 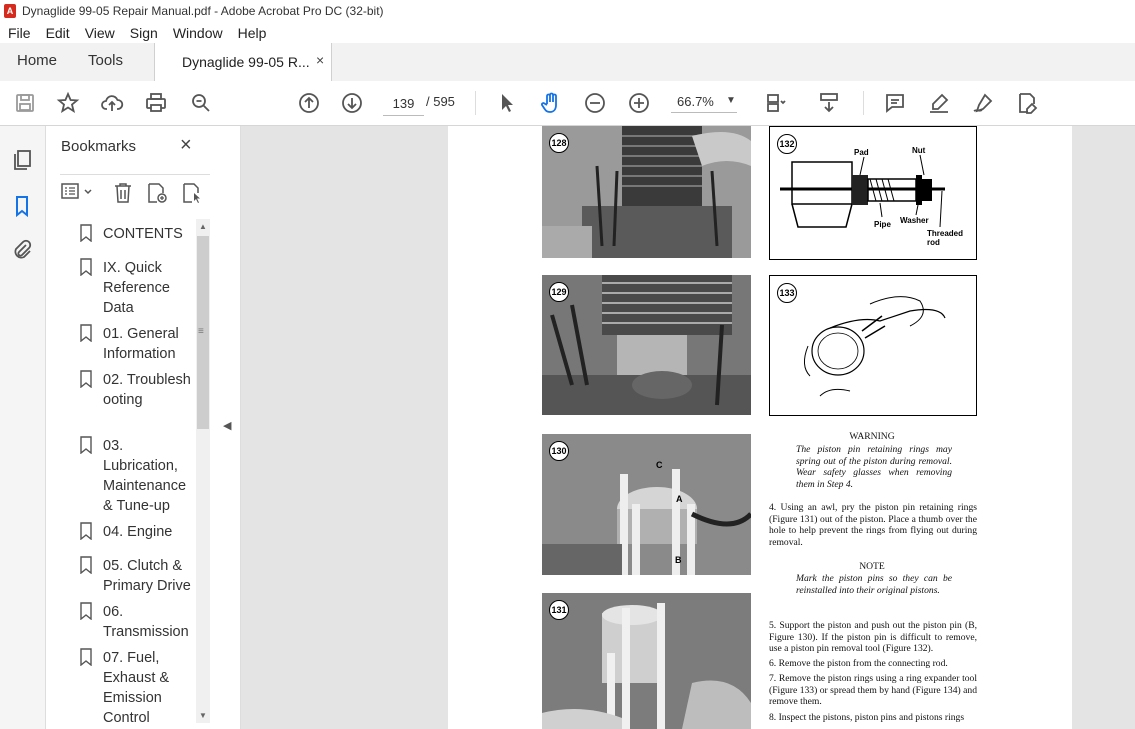 I want to click on new-bookmark-icon, so click(x=157, y=193).